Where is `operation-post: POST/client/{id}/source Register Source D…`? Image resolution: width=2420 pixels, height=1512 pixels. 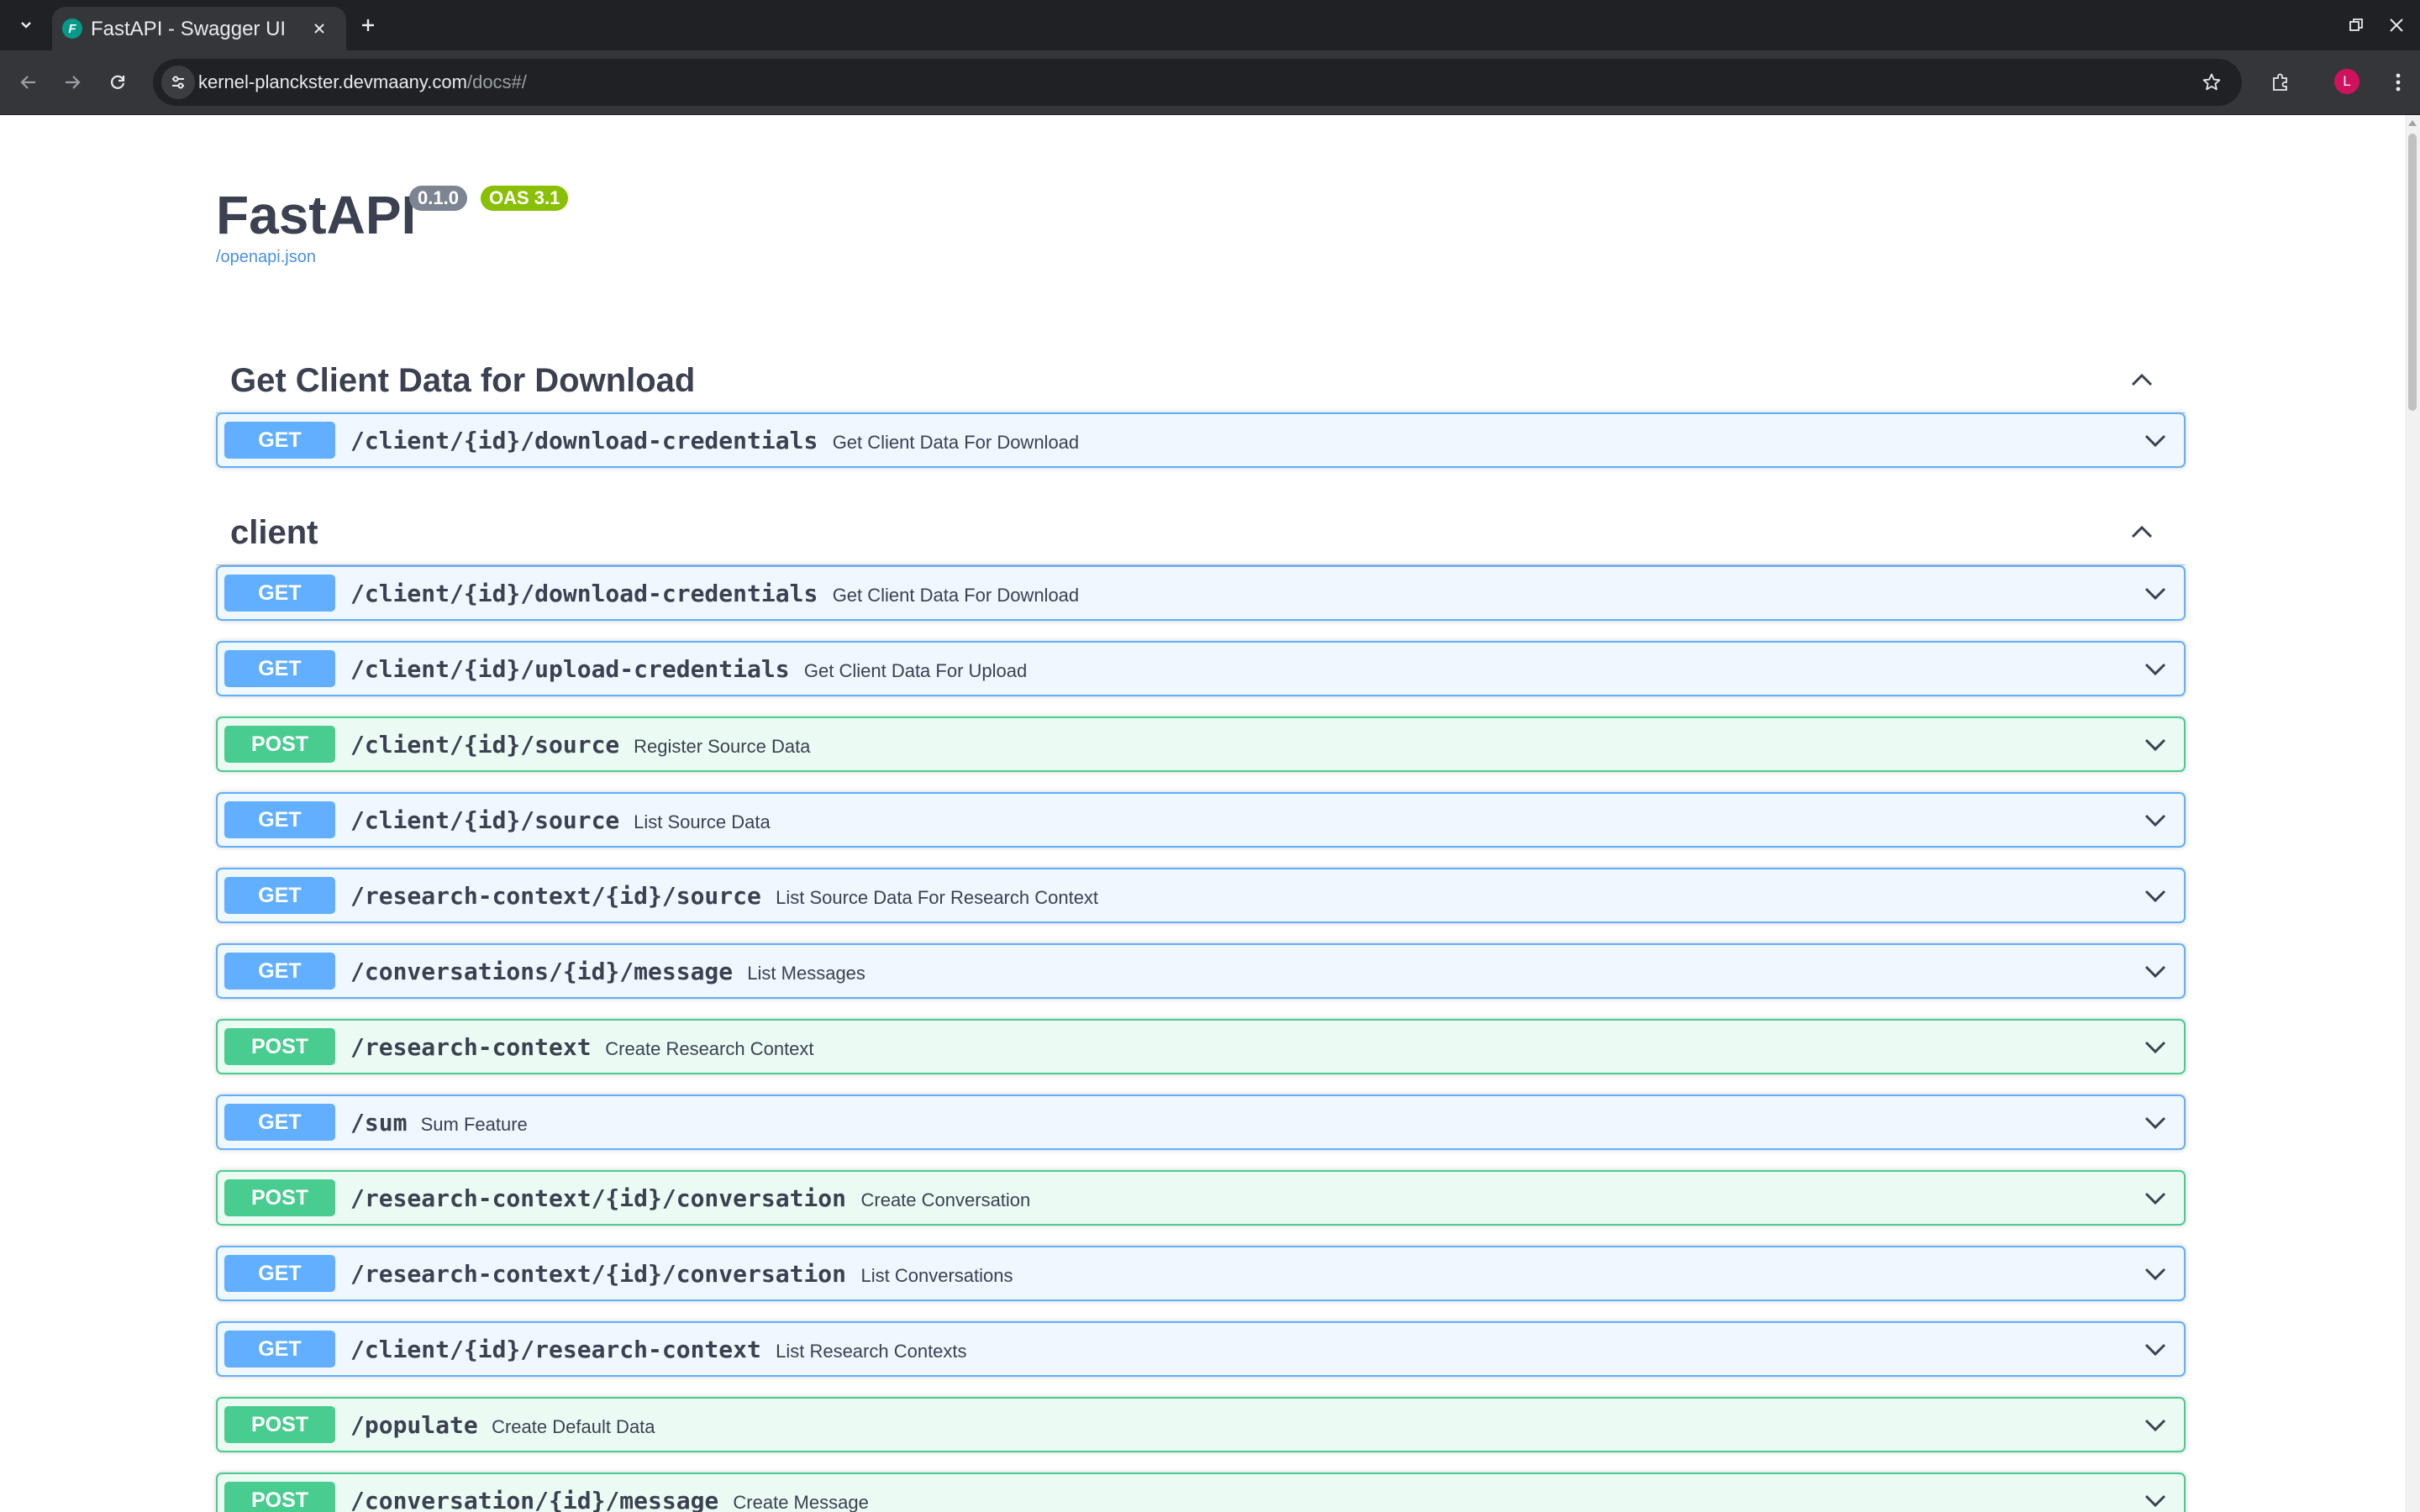
operation-post: POST/client/{id}/source Register Source D… is located at coordinates (1201, 744).